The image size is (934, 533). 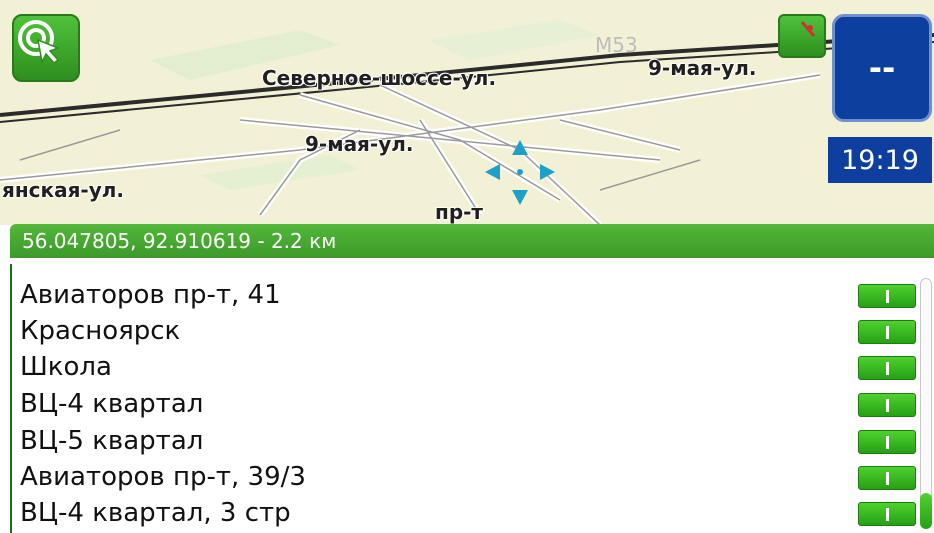 What do you see at coordinates (468, 332) in the screenshot?
I see `list-item: Красноярск` at bounding box center [468, 332].